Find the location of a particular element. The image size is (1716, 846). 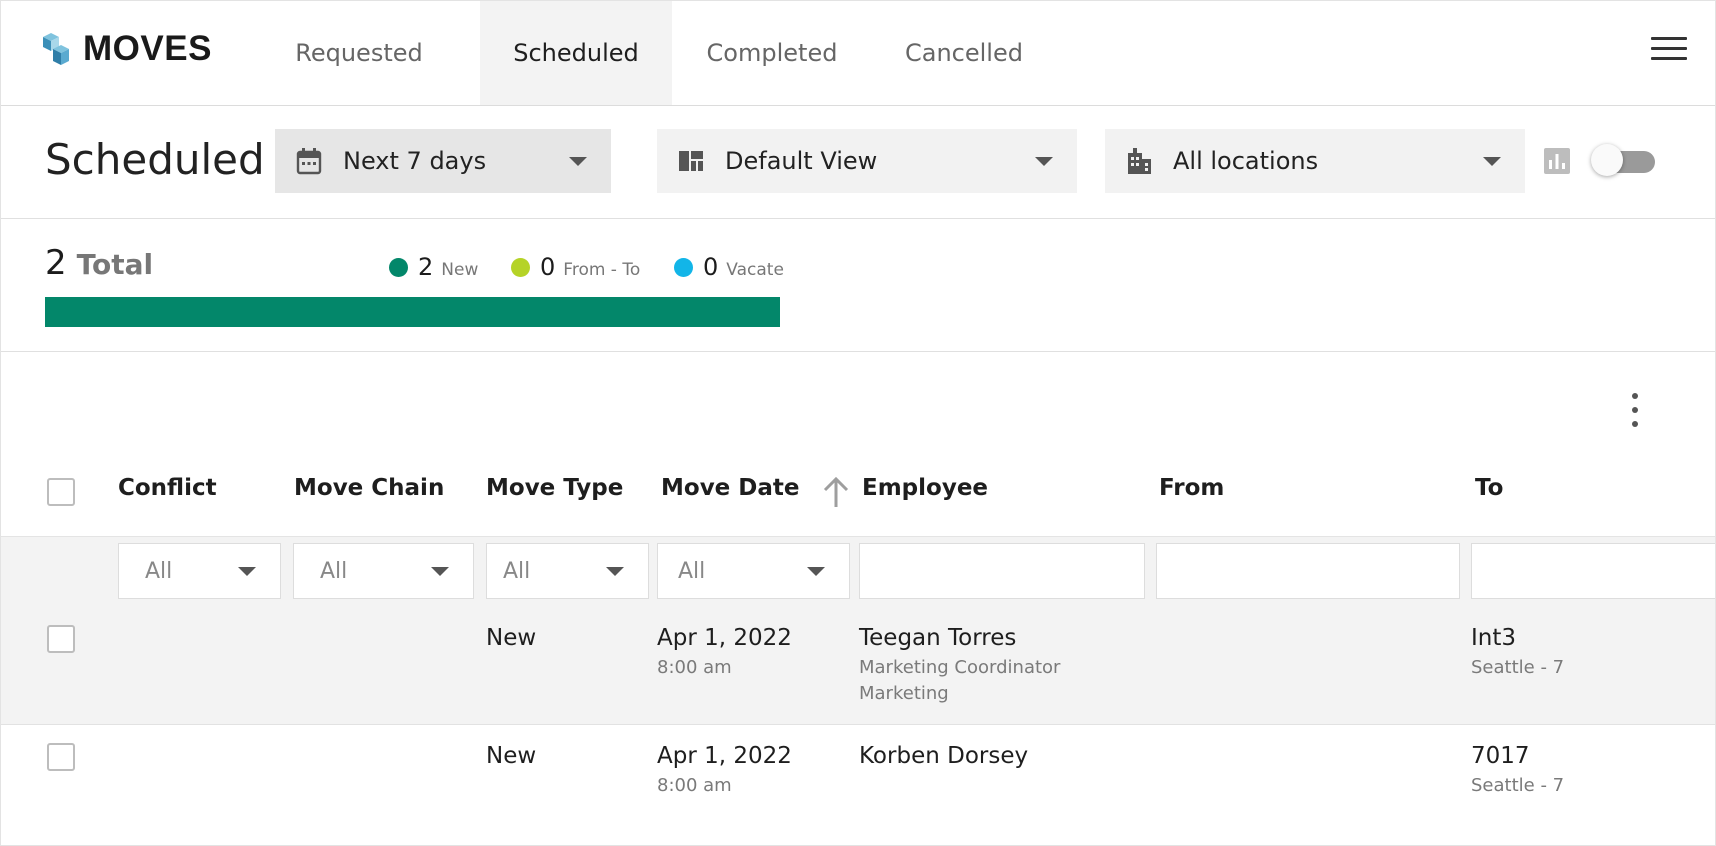

sort-ascending-arrow-icon is located at coordinates (836, 492).